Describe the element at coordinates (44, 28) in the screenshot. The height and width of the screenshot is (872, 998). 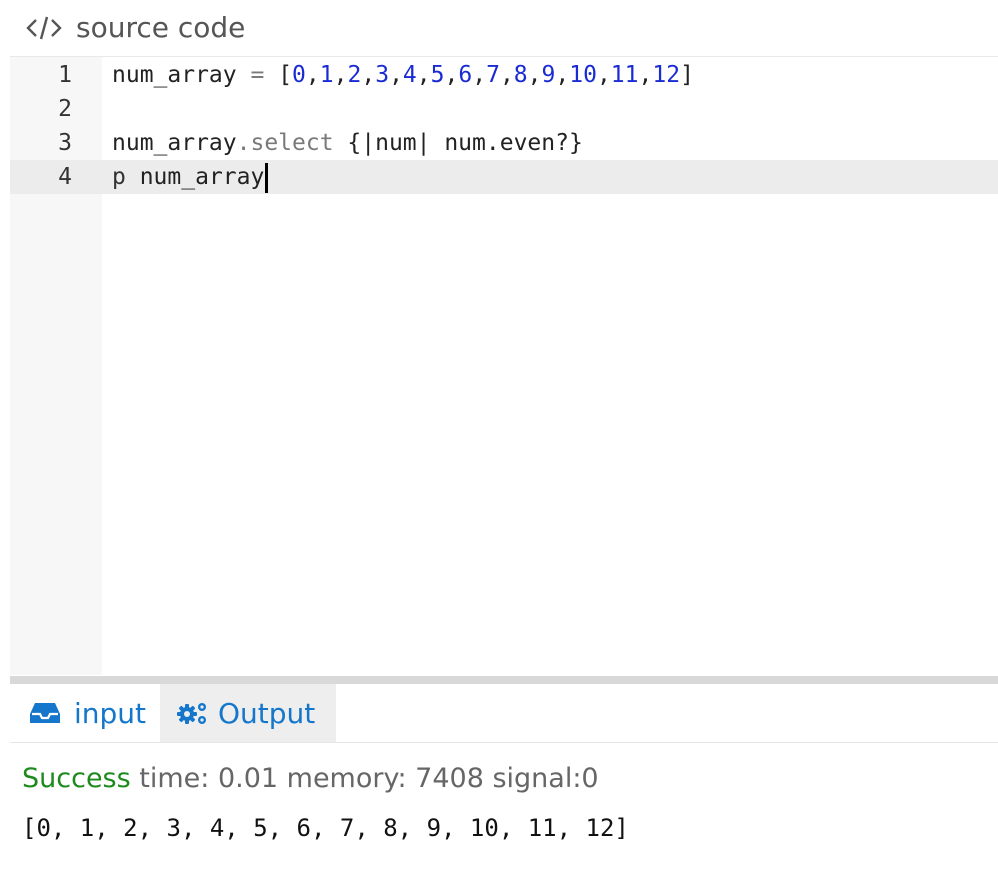
I see `code-icon` at that location.